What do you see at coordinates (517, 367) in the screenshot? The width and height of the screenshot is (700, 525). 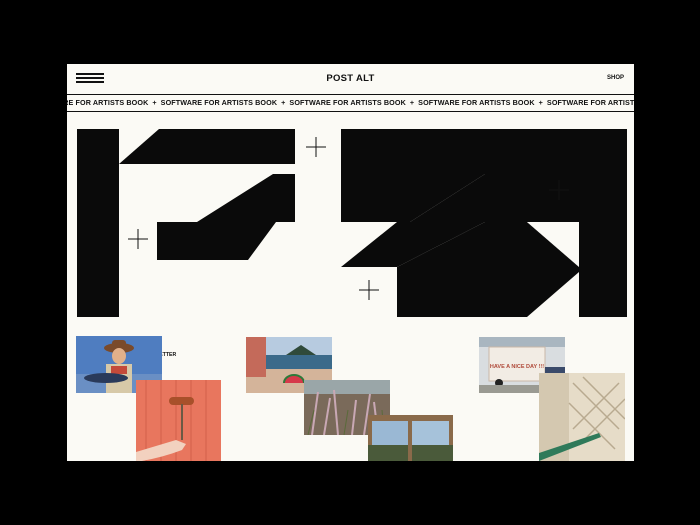 I see `truck-sign-text: HAVE A NICE DAY !!!` at bounding box center [517, 367].